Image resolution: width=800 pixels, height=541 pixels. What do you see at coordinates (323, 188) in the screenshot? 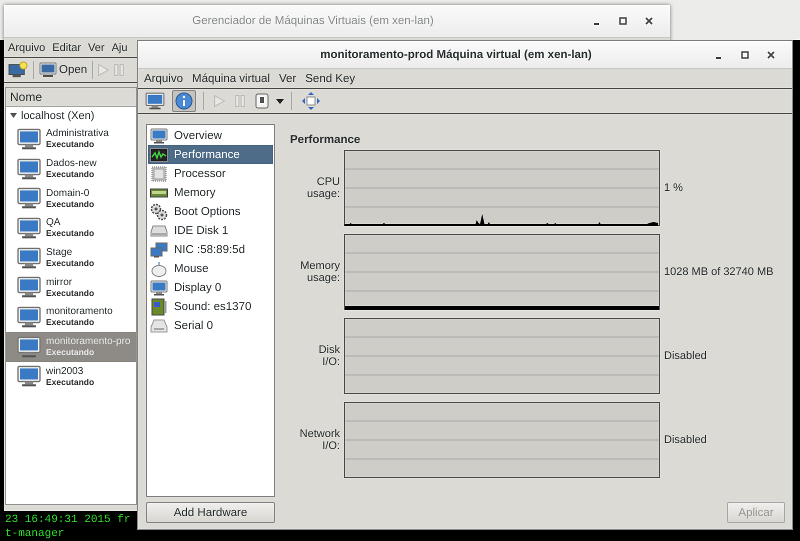
I see `graph-label: CPU usage:` at bounding box center [323, 188].